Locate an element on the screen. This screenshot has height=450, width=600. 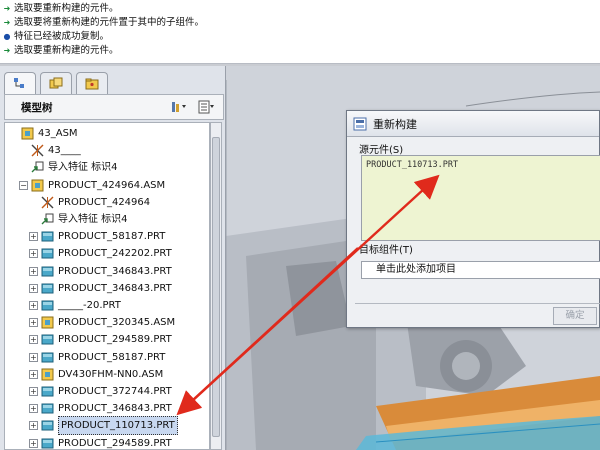
dialog-title: 重新构建 is located at coordinates (395, 124).